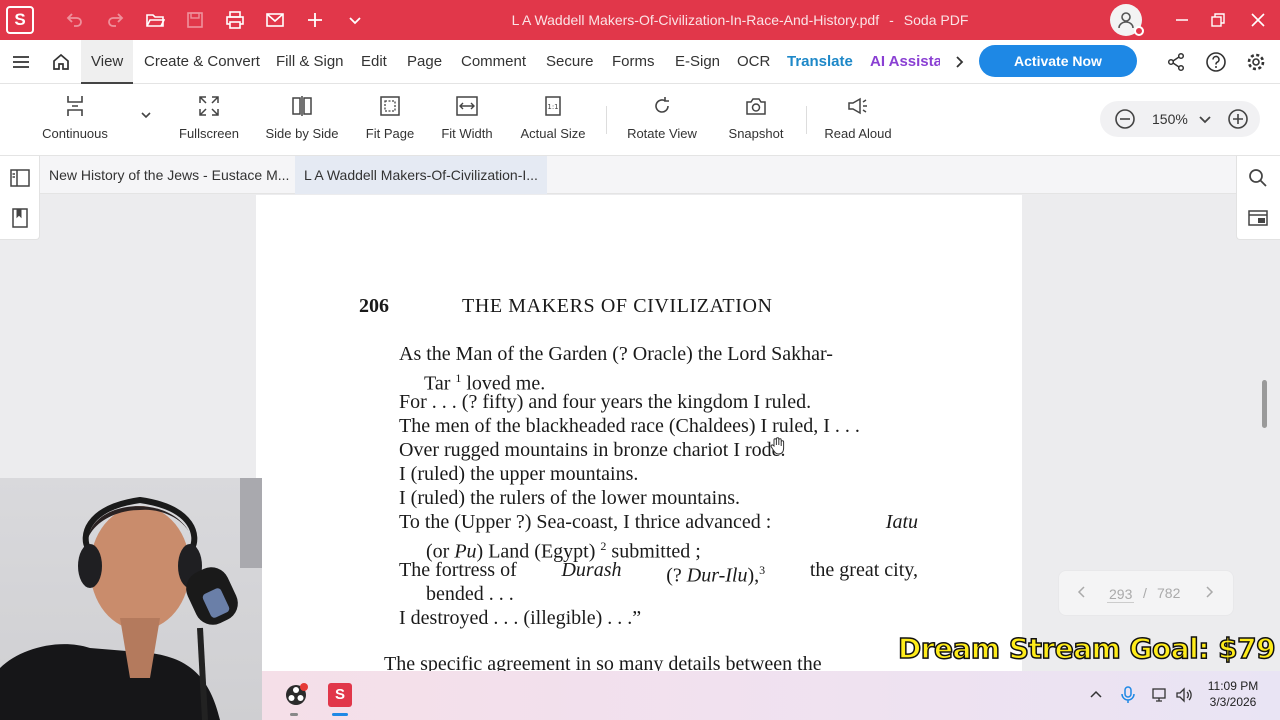 The height and width of the screenshot is (720, 1280). I want to click on bookmarks-icon, so click(20, 218).